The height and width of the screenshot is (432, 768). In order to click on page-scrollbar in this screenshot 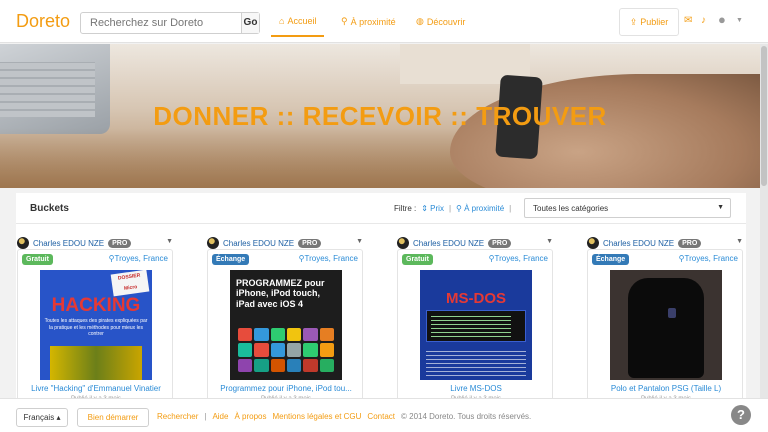, I will do `click(764, 238)`.